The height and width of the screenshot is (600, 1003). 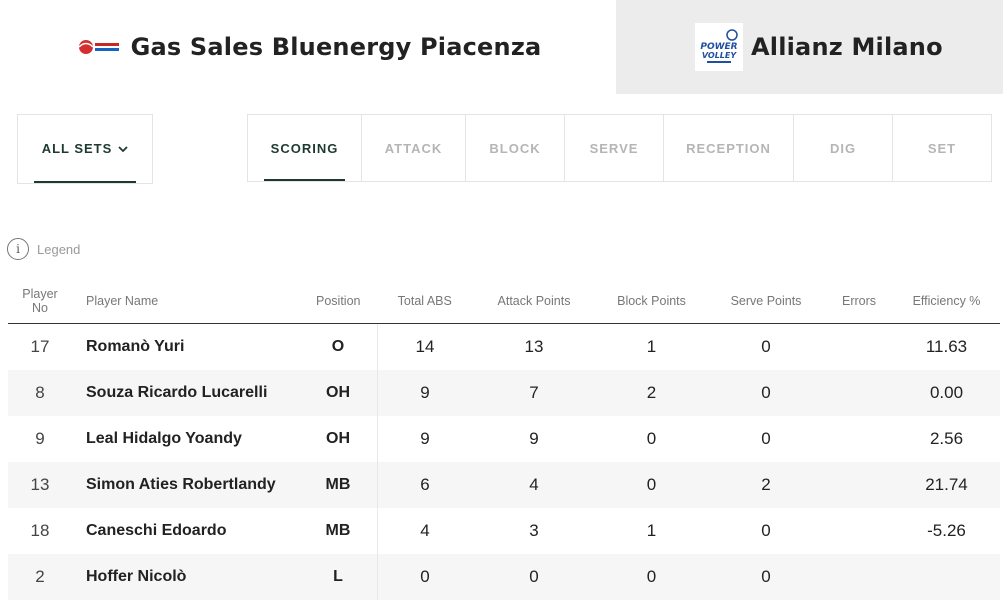 I want to click on block-points: 2, so click(x=651, y=393).